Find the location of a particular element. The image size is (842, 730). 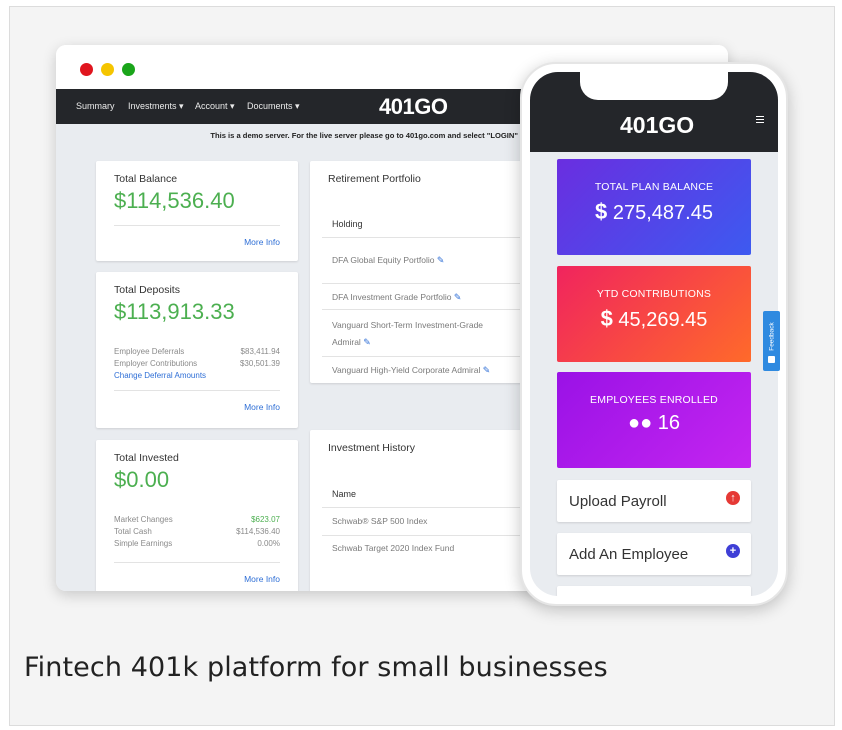

ytd-contributions-card: YTD CONTRIBUTIONS $ 45,269.45 is located at coordinates (654, 314).